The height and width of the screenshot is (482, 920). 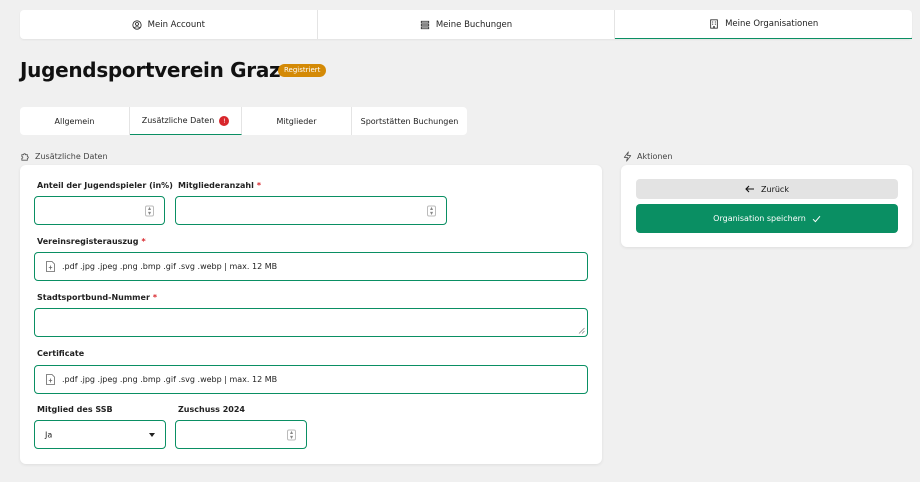 I want to click on field-label-youth-share: Anteil der Jugendspieler (in%), so click(x=105, y=185).